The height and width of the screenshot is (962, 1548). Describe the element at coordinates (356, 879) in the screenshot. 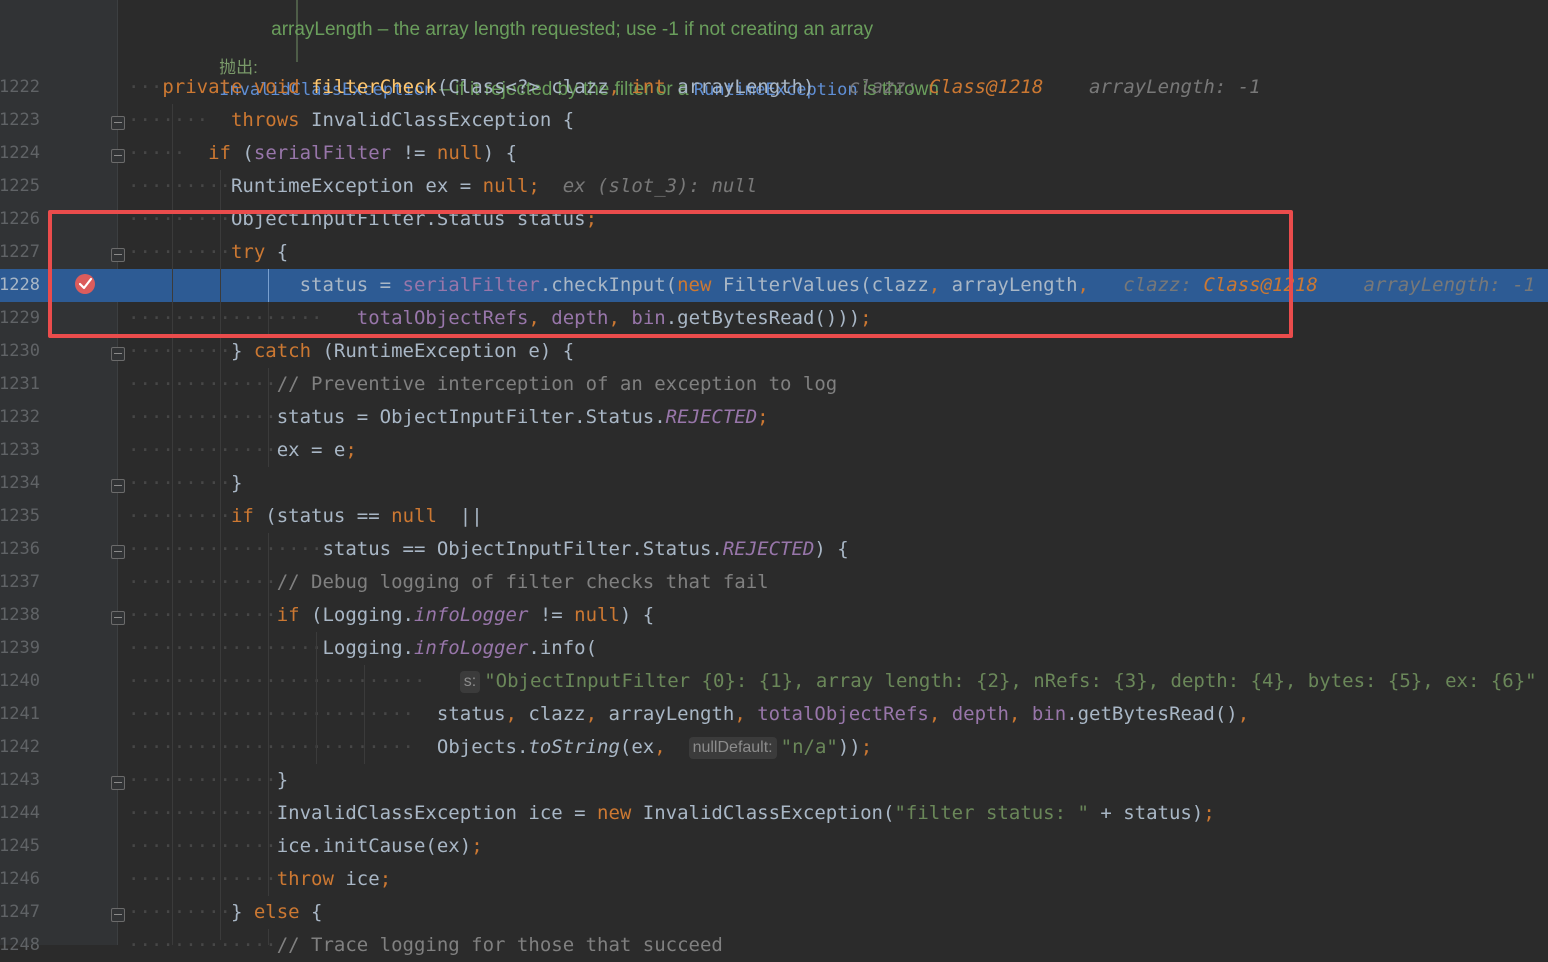

I see `code-text: ice` at that location.